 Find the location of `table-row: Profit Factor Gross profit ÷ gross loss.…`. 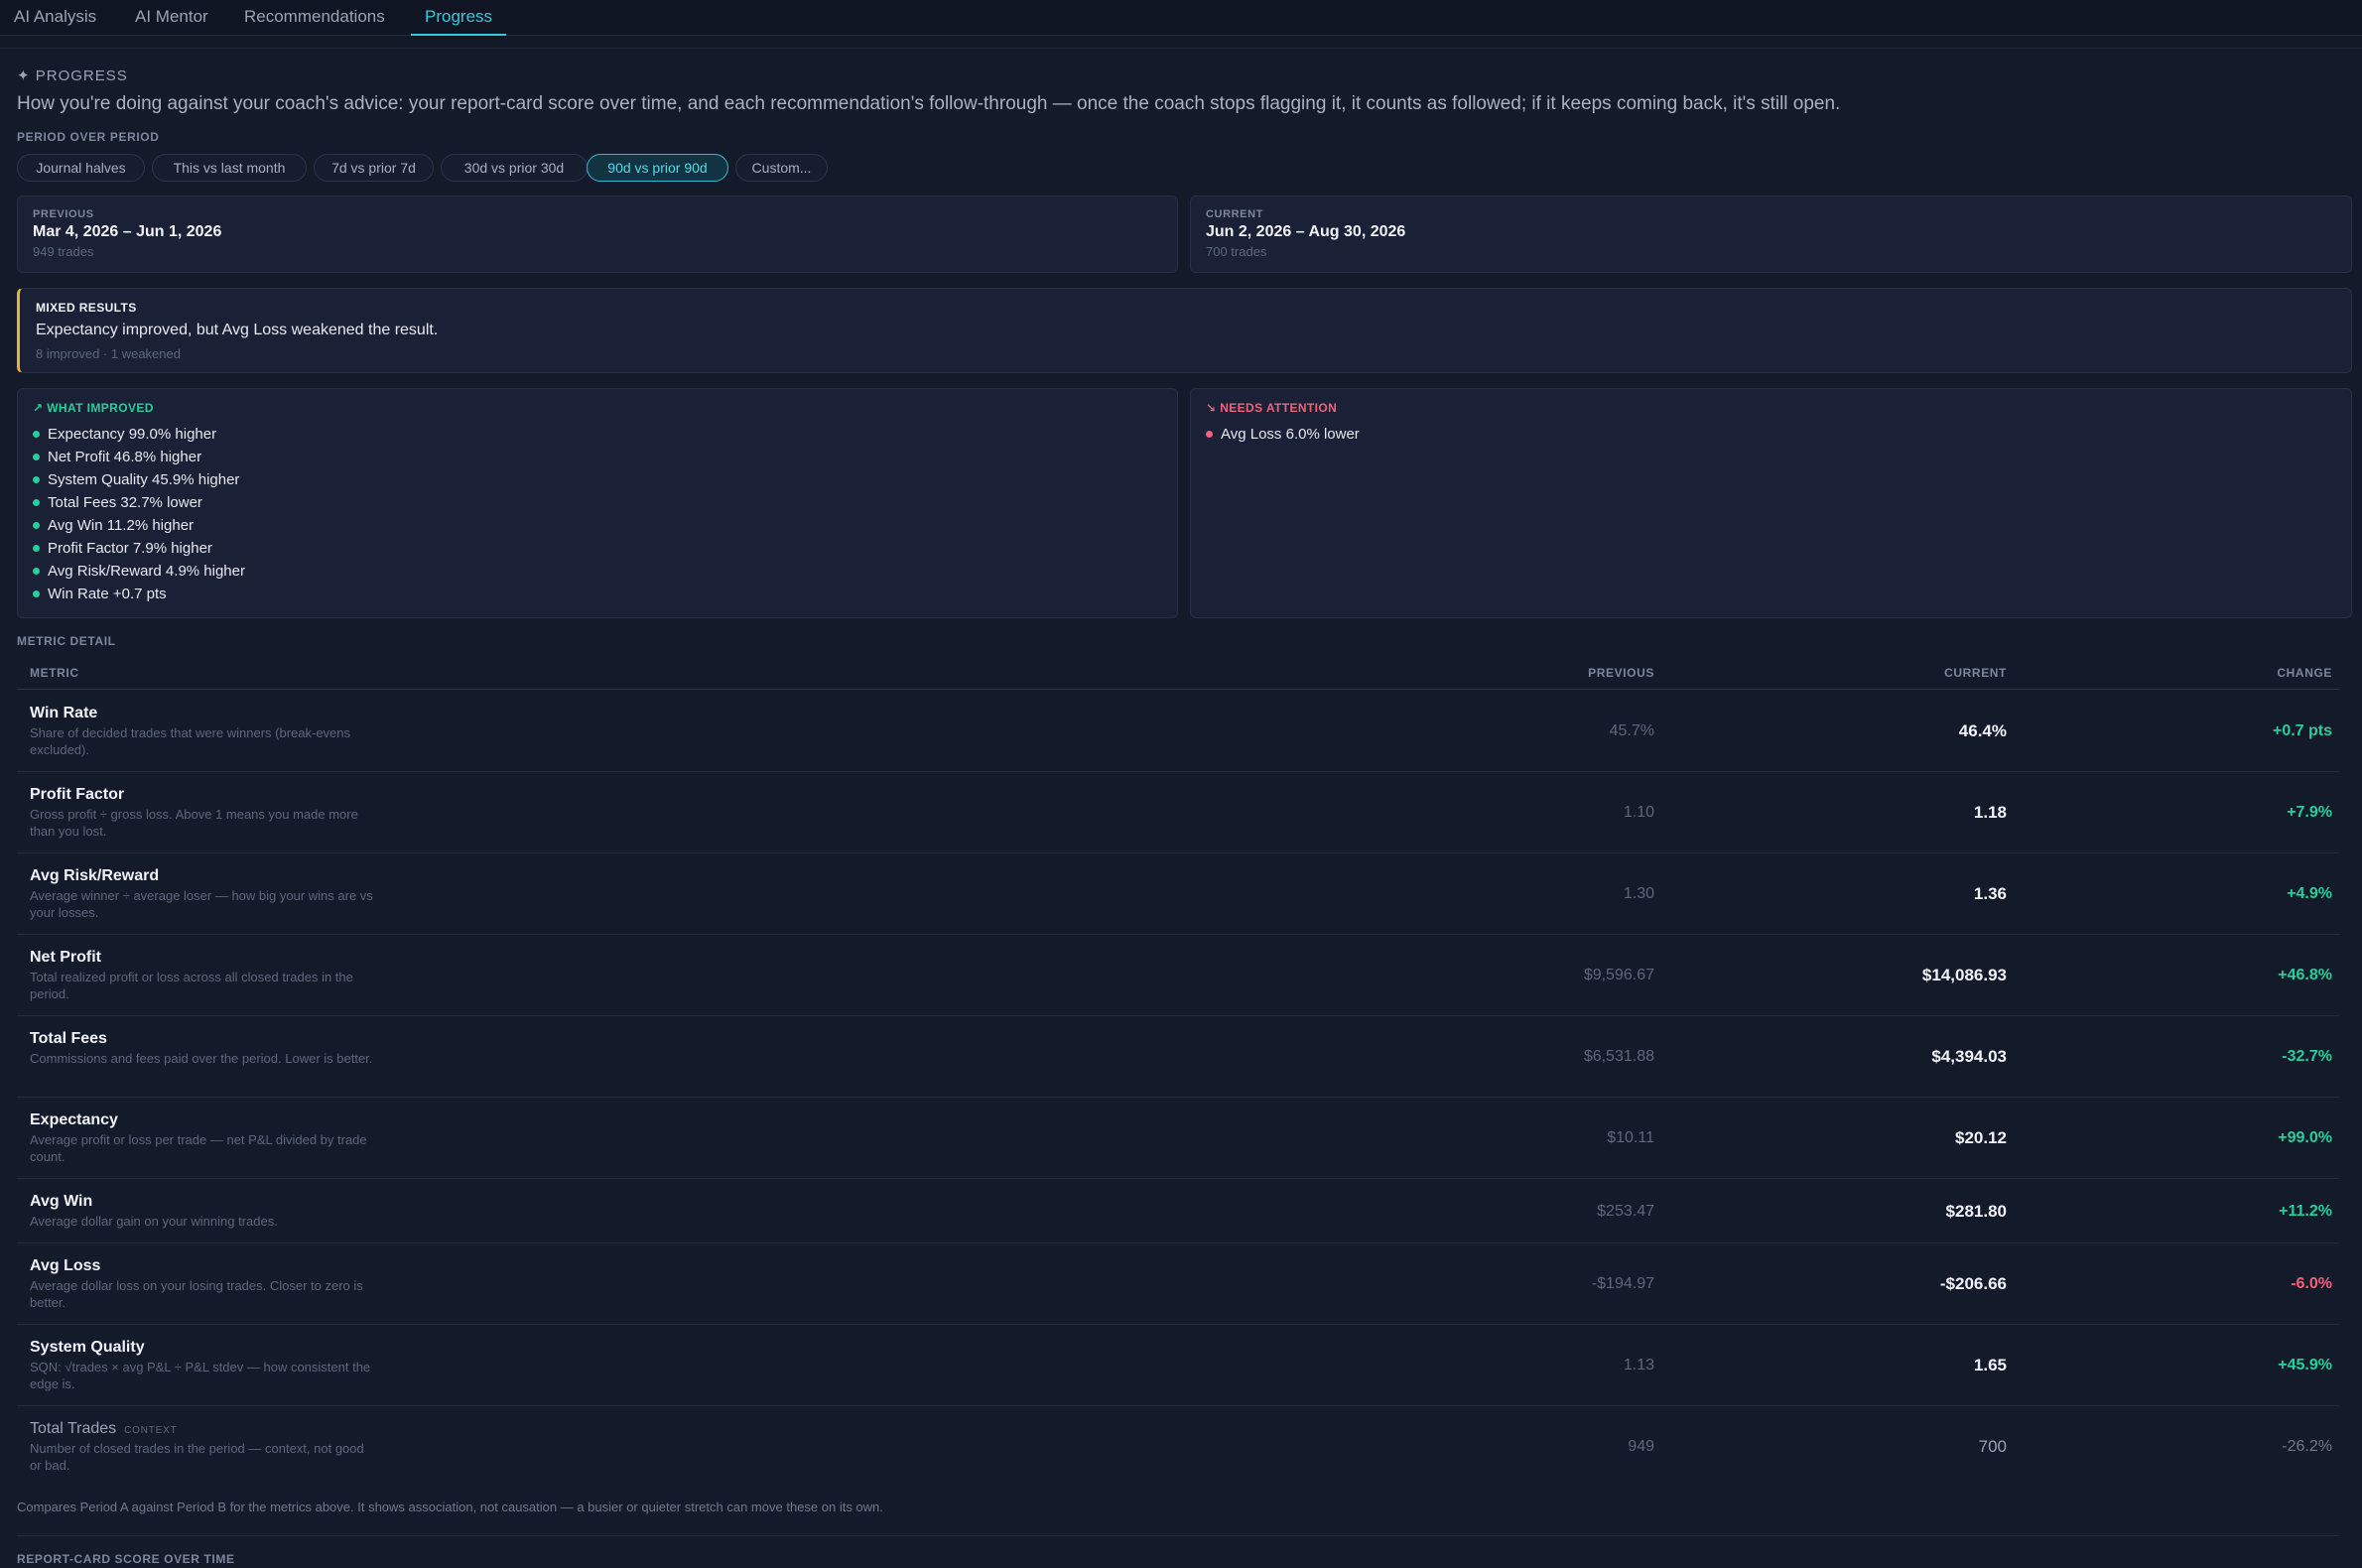

table-row: Profit Factor Gross profit ÷ gross loss.… is located at coordinates (1178, 812).